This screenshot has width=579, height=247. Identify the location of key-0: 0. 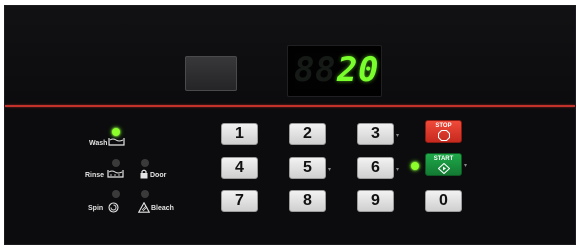
(443, 201).